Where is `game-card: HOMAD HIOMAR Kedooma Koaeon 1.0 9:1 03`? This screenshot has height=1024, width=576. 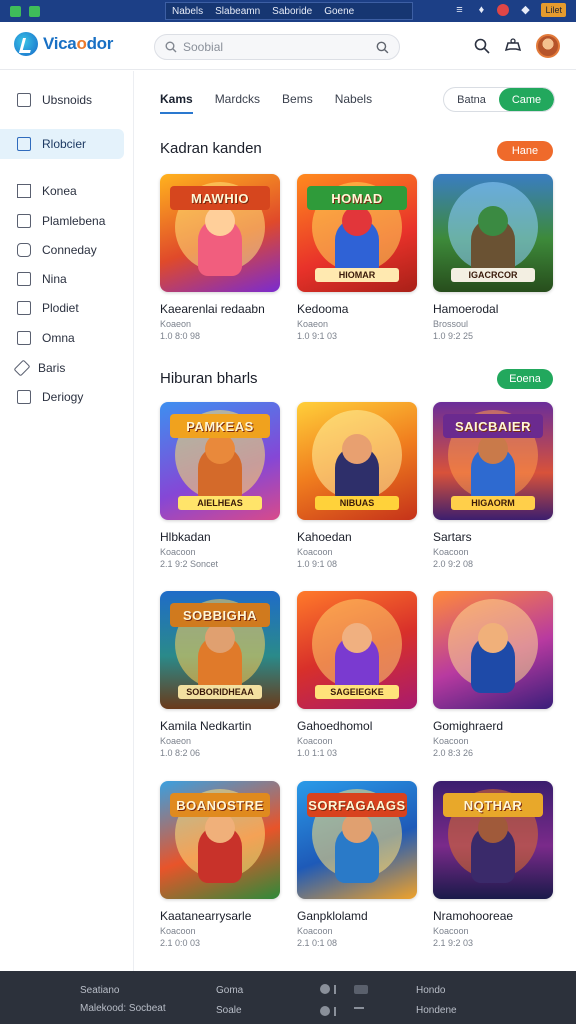
game-card: HOMAD HIOMAR Kedooma Koaeon 1.0 9:1 03 is located at coordinates (357, 257).